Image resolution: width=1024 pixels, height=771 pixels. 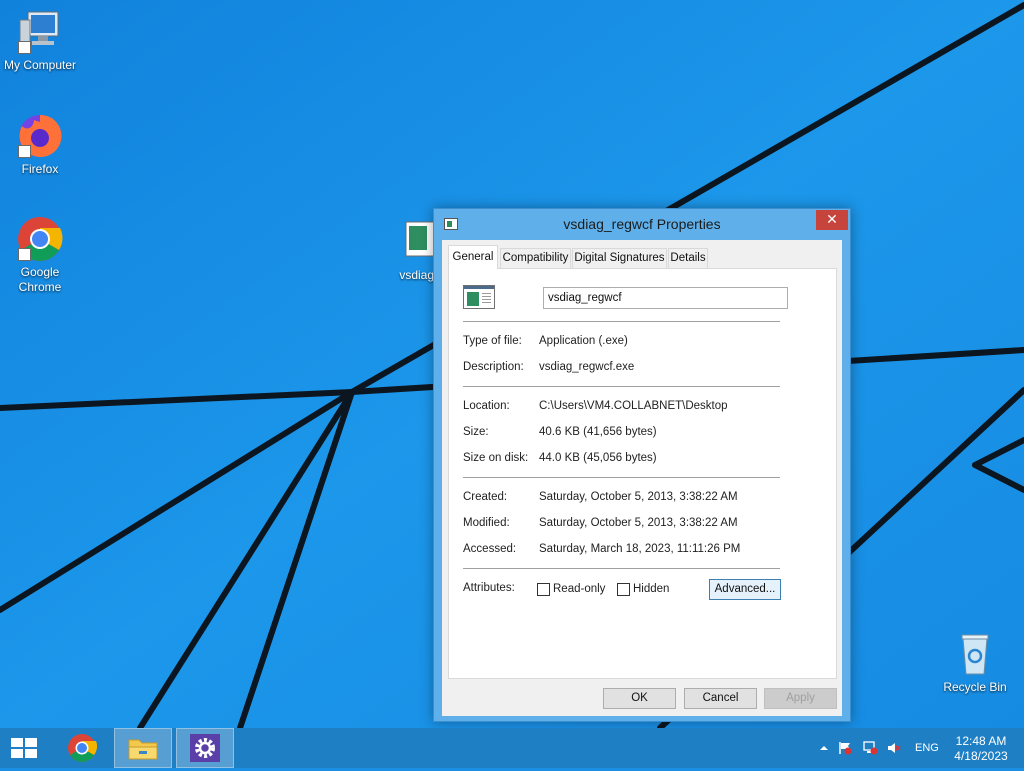 I want to click on accessed-label: Accessed:, so click(x=490, y=549).